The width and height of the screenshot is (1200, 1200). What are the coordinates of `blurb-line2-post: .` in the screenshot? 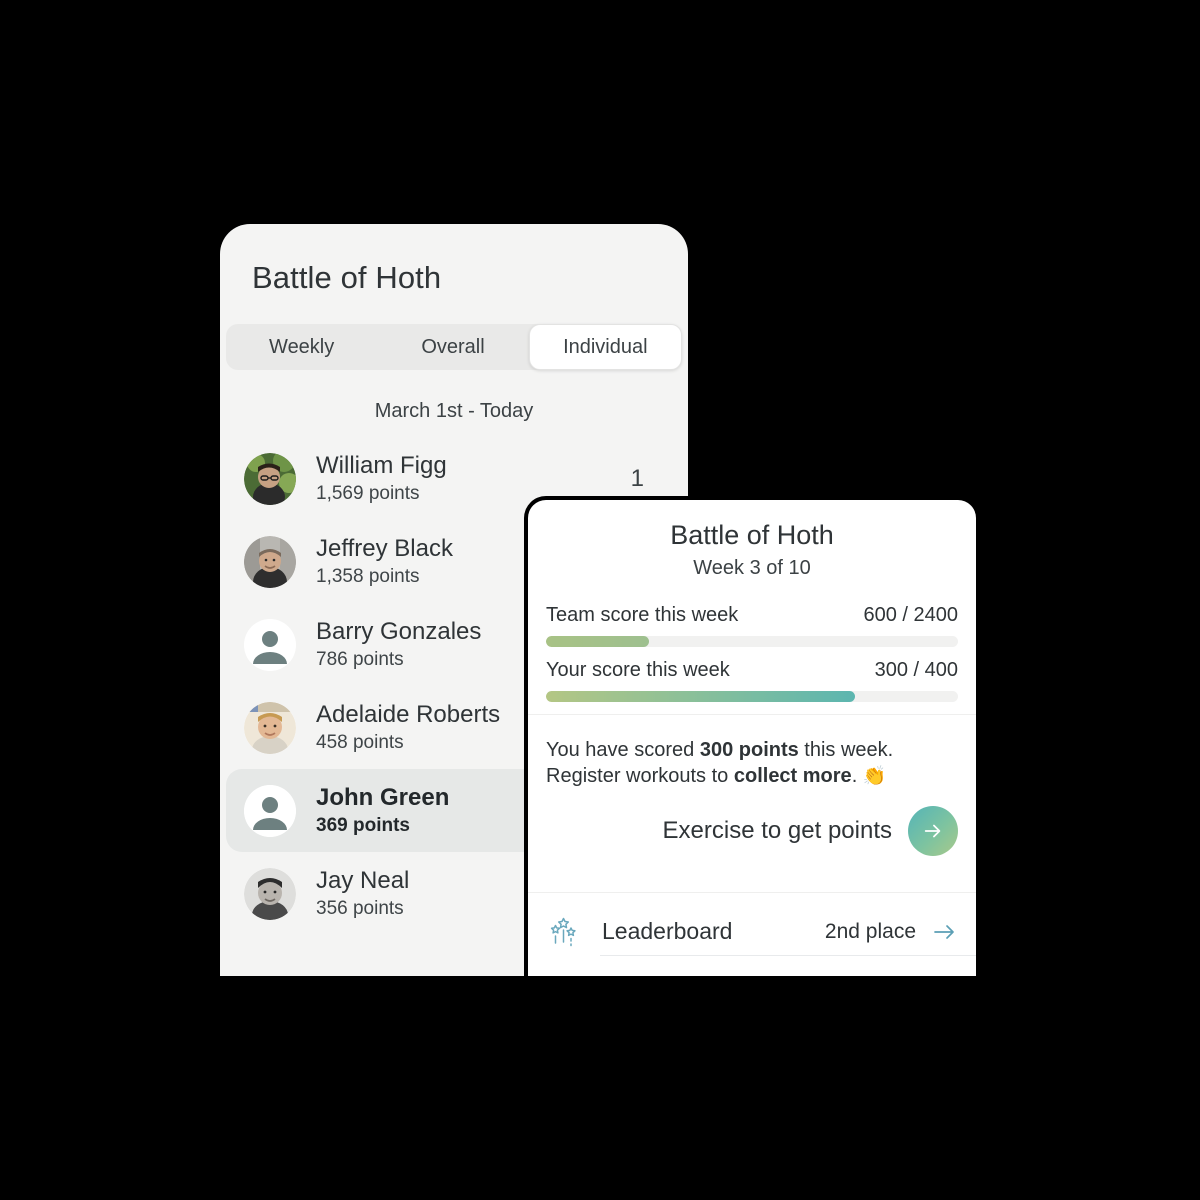 It's located at (854, 776).